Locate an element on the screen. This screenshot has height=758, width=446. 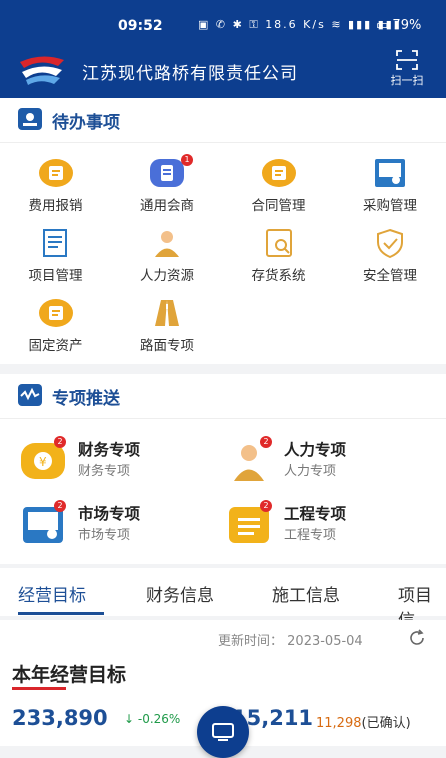
todo-item: 1 通用会商 is located at coordinates (167, 184).